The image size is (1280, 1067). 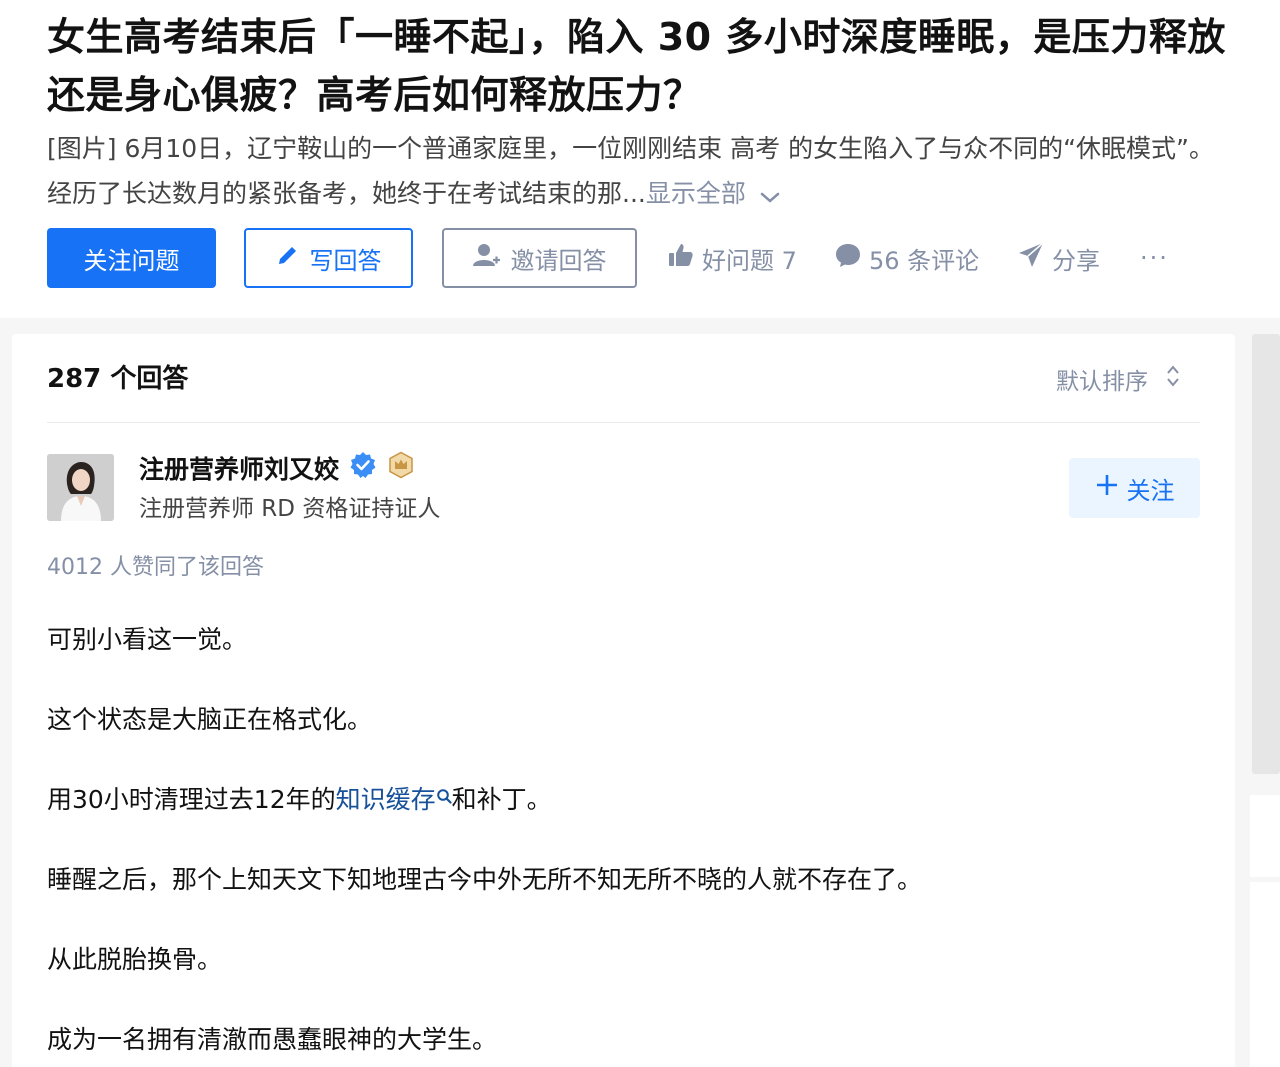 I want to click on paragraph-text: 和补丁。, so click(x=501, y=799).